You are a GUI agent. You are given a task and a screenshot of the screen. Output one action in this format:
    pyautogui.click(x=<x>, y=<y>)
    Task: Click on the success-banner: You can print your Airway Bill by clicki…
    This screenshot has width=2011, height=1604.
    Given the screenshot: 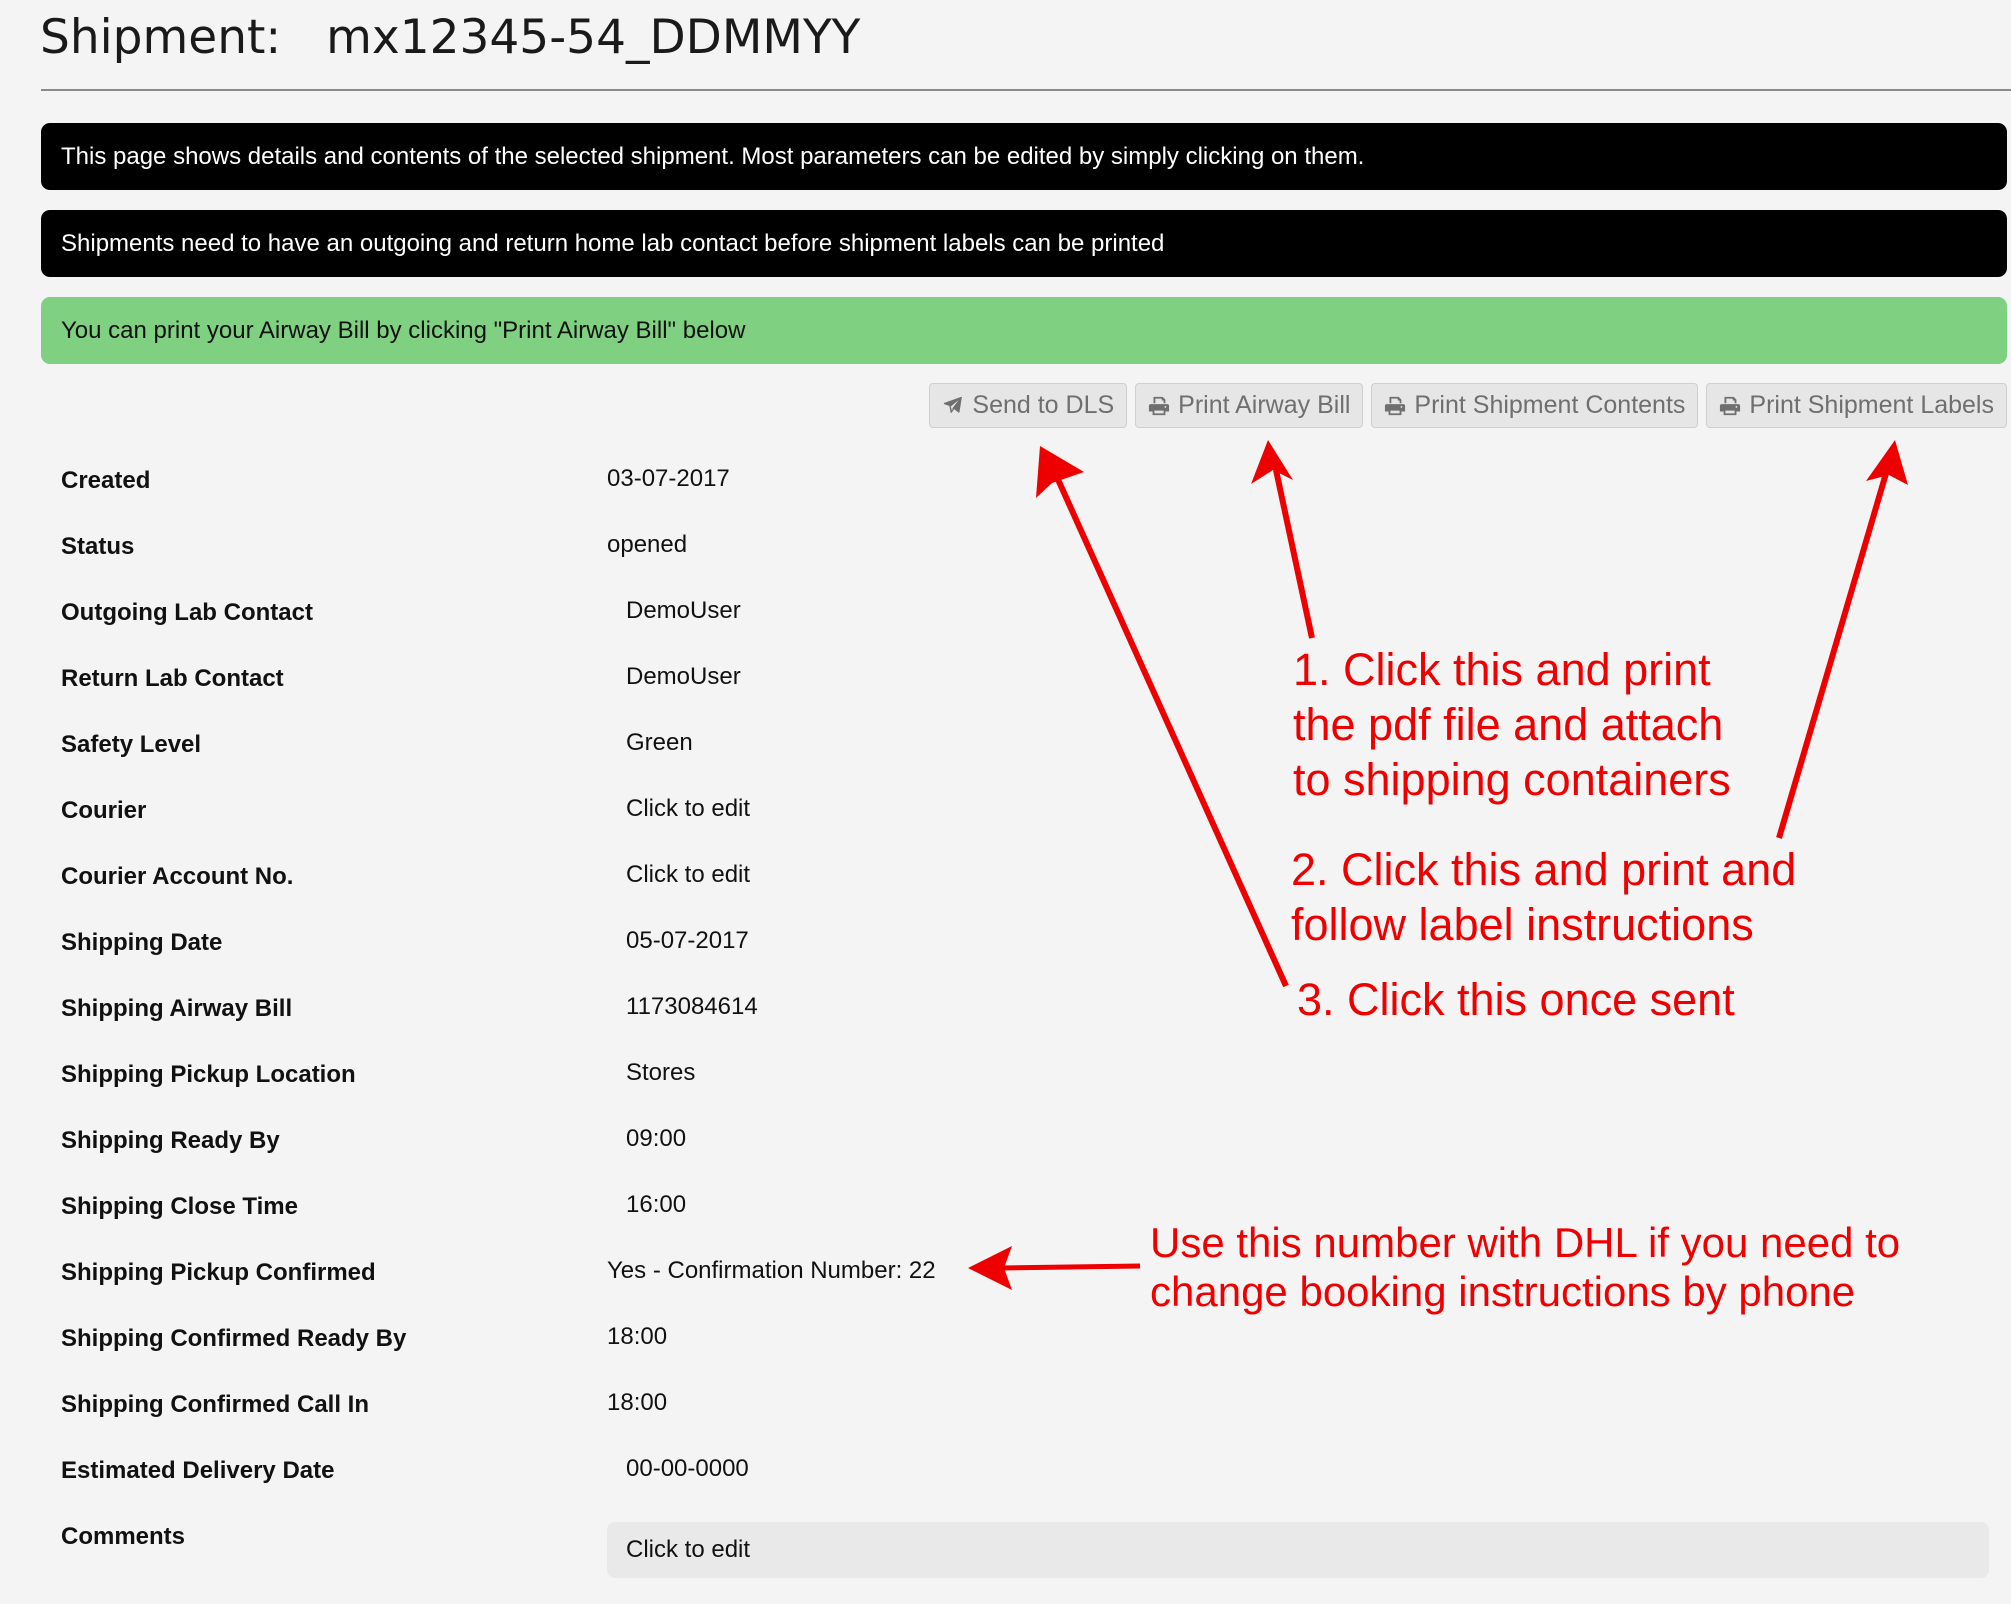 What is the action you would take?
    pyautogui.click(x=1024, y=330)
    